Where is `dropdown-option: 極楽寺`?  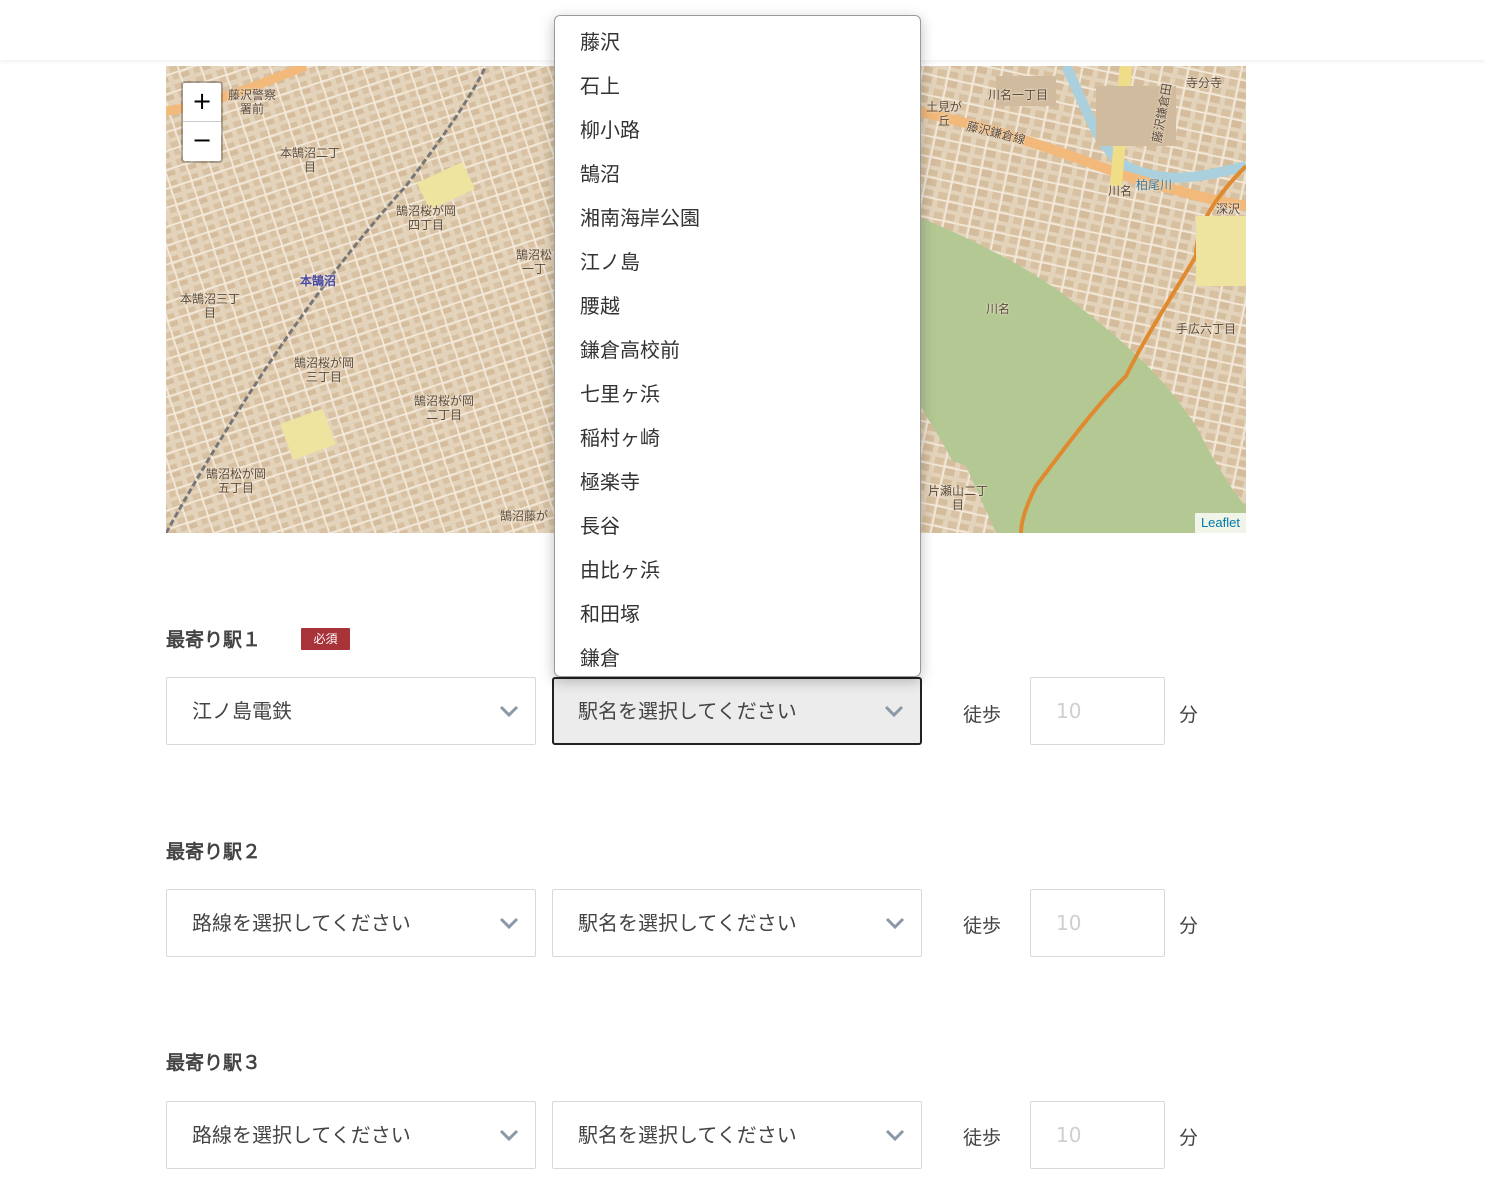
dropdown-option: 極楽寺 is located at coordinates (737, 482).